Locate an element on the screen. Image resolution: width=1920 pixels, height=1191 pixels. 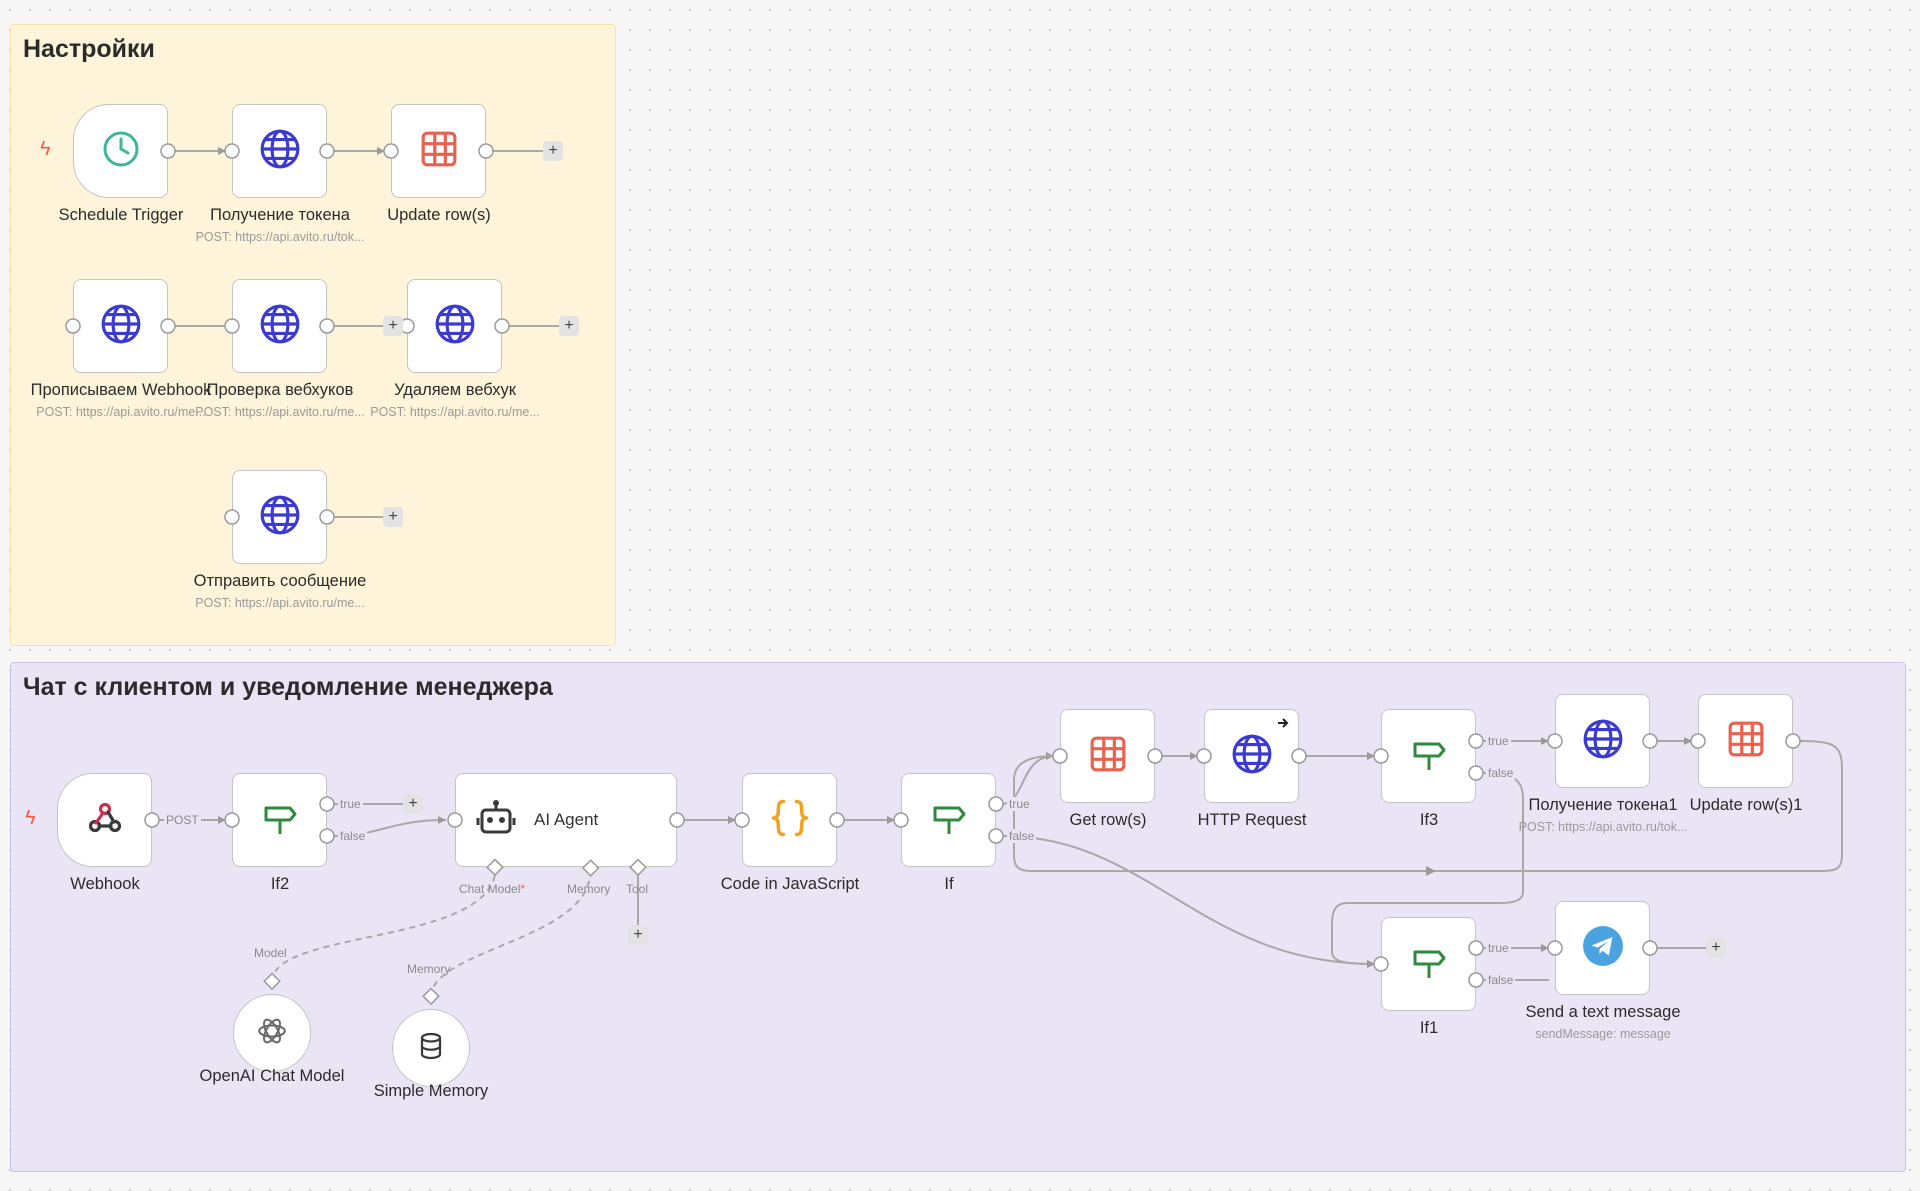
port-label-chat-model-text: Chat Model is located at coordinates (490, 889).